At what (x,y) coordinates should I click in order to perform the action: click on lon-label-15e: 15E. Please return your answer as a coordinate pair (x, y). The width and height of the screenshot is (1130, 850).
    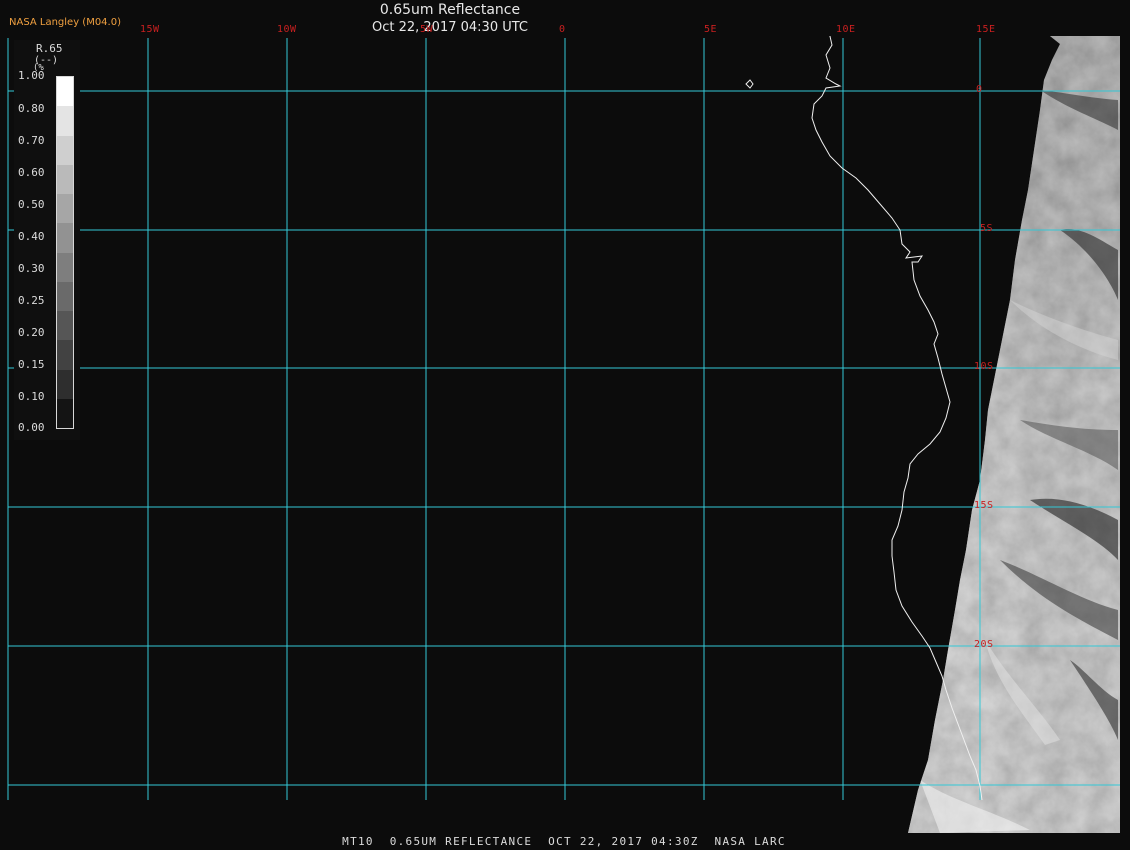
    Looking at the image, I should click on (986, 29).